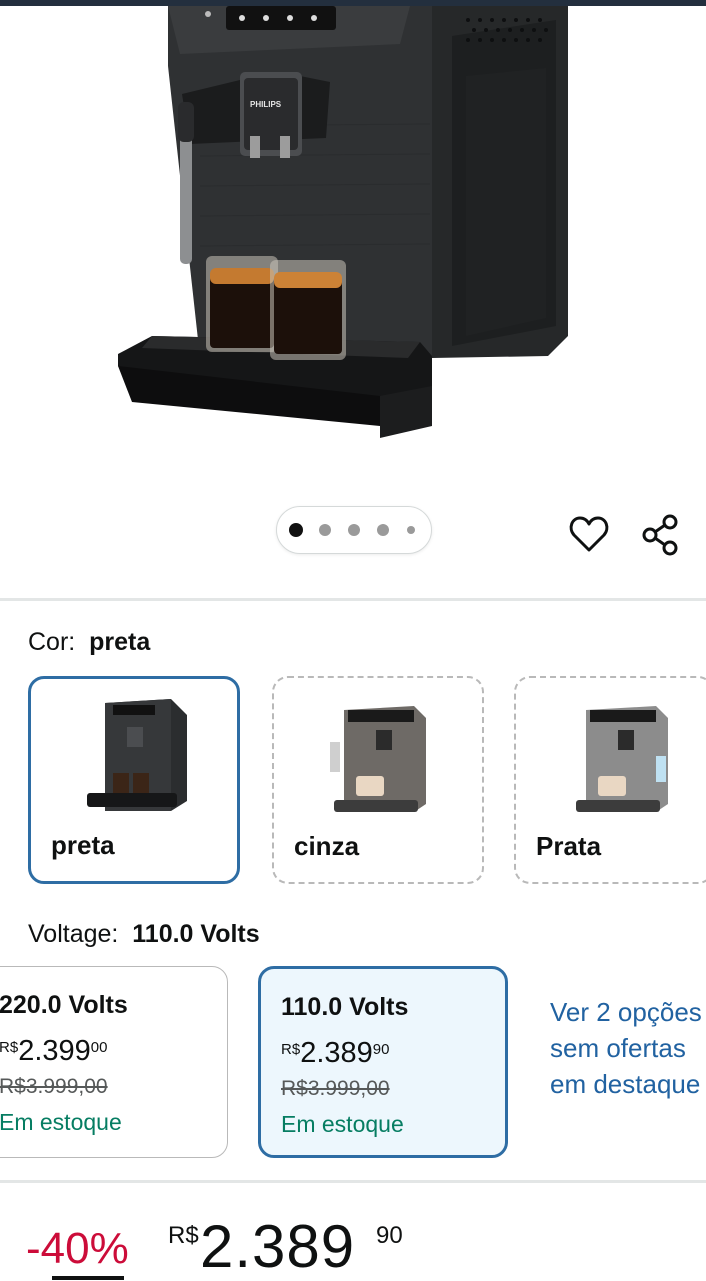 Image resolution: width=706 pixels, height=1281 pixels. I want to click on color-option-preta: preta, so click(134, 780).